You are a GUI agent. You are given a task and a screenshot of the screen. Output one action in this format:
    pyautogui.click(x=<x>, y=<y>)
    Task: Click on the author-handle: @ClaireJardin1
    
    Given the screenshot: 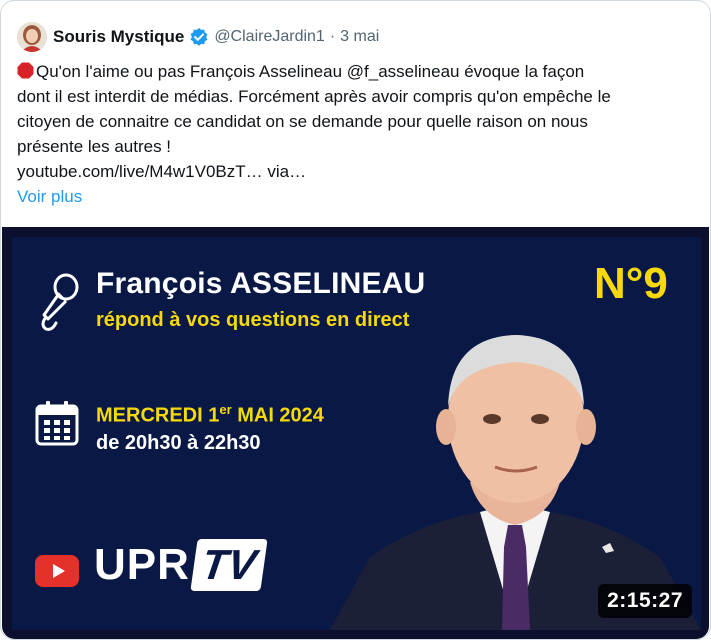 What is the action you would take?
    pyautogui.click(x=269, y=37)
    